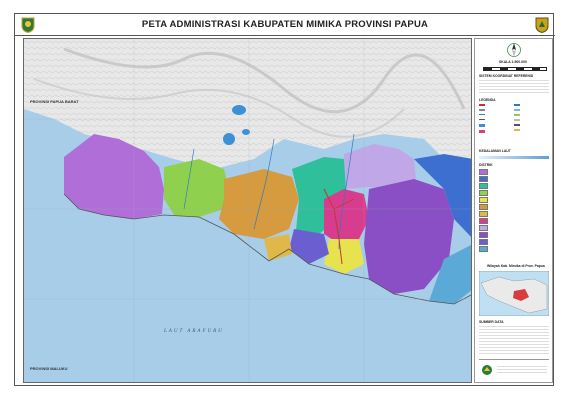 This screenshot has height=400, width=566. I want to click on sources-block, so click(514, 340).